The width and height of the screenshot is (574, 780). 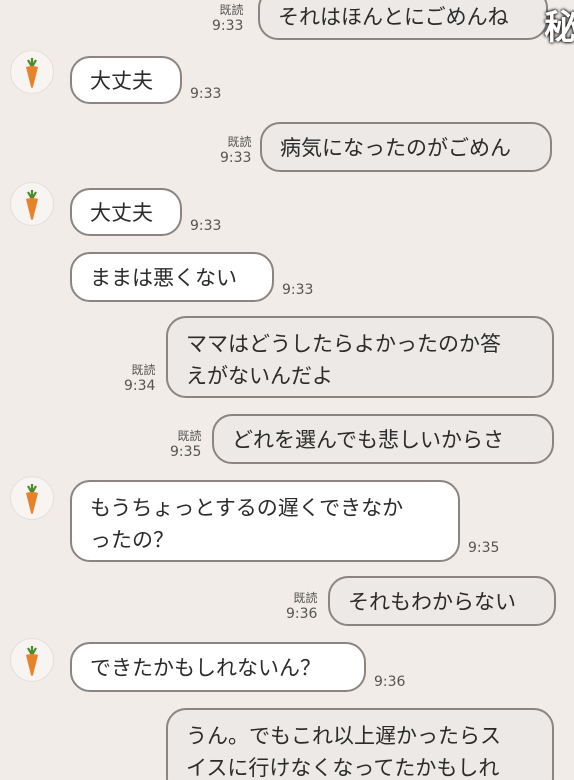 I want to click on message-meta: 既読 9:35, so click(x=185, y=444).